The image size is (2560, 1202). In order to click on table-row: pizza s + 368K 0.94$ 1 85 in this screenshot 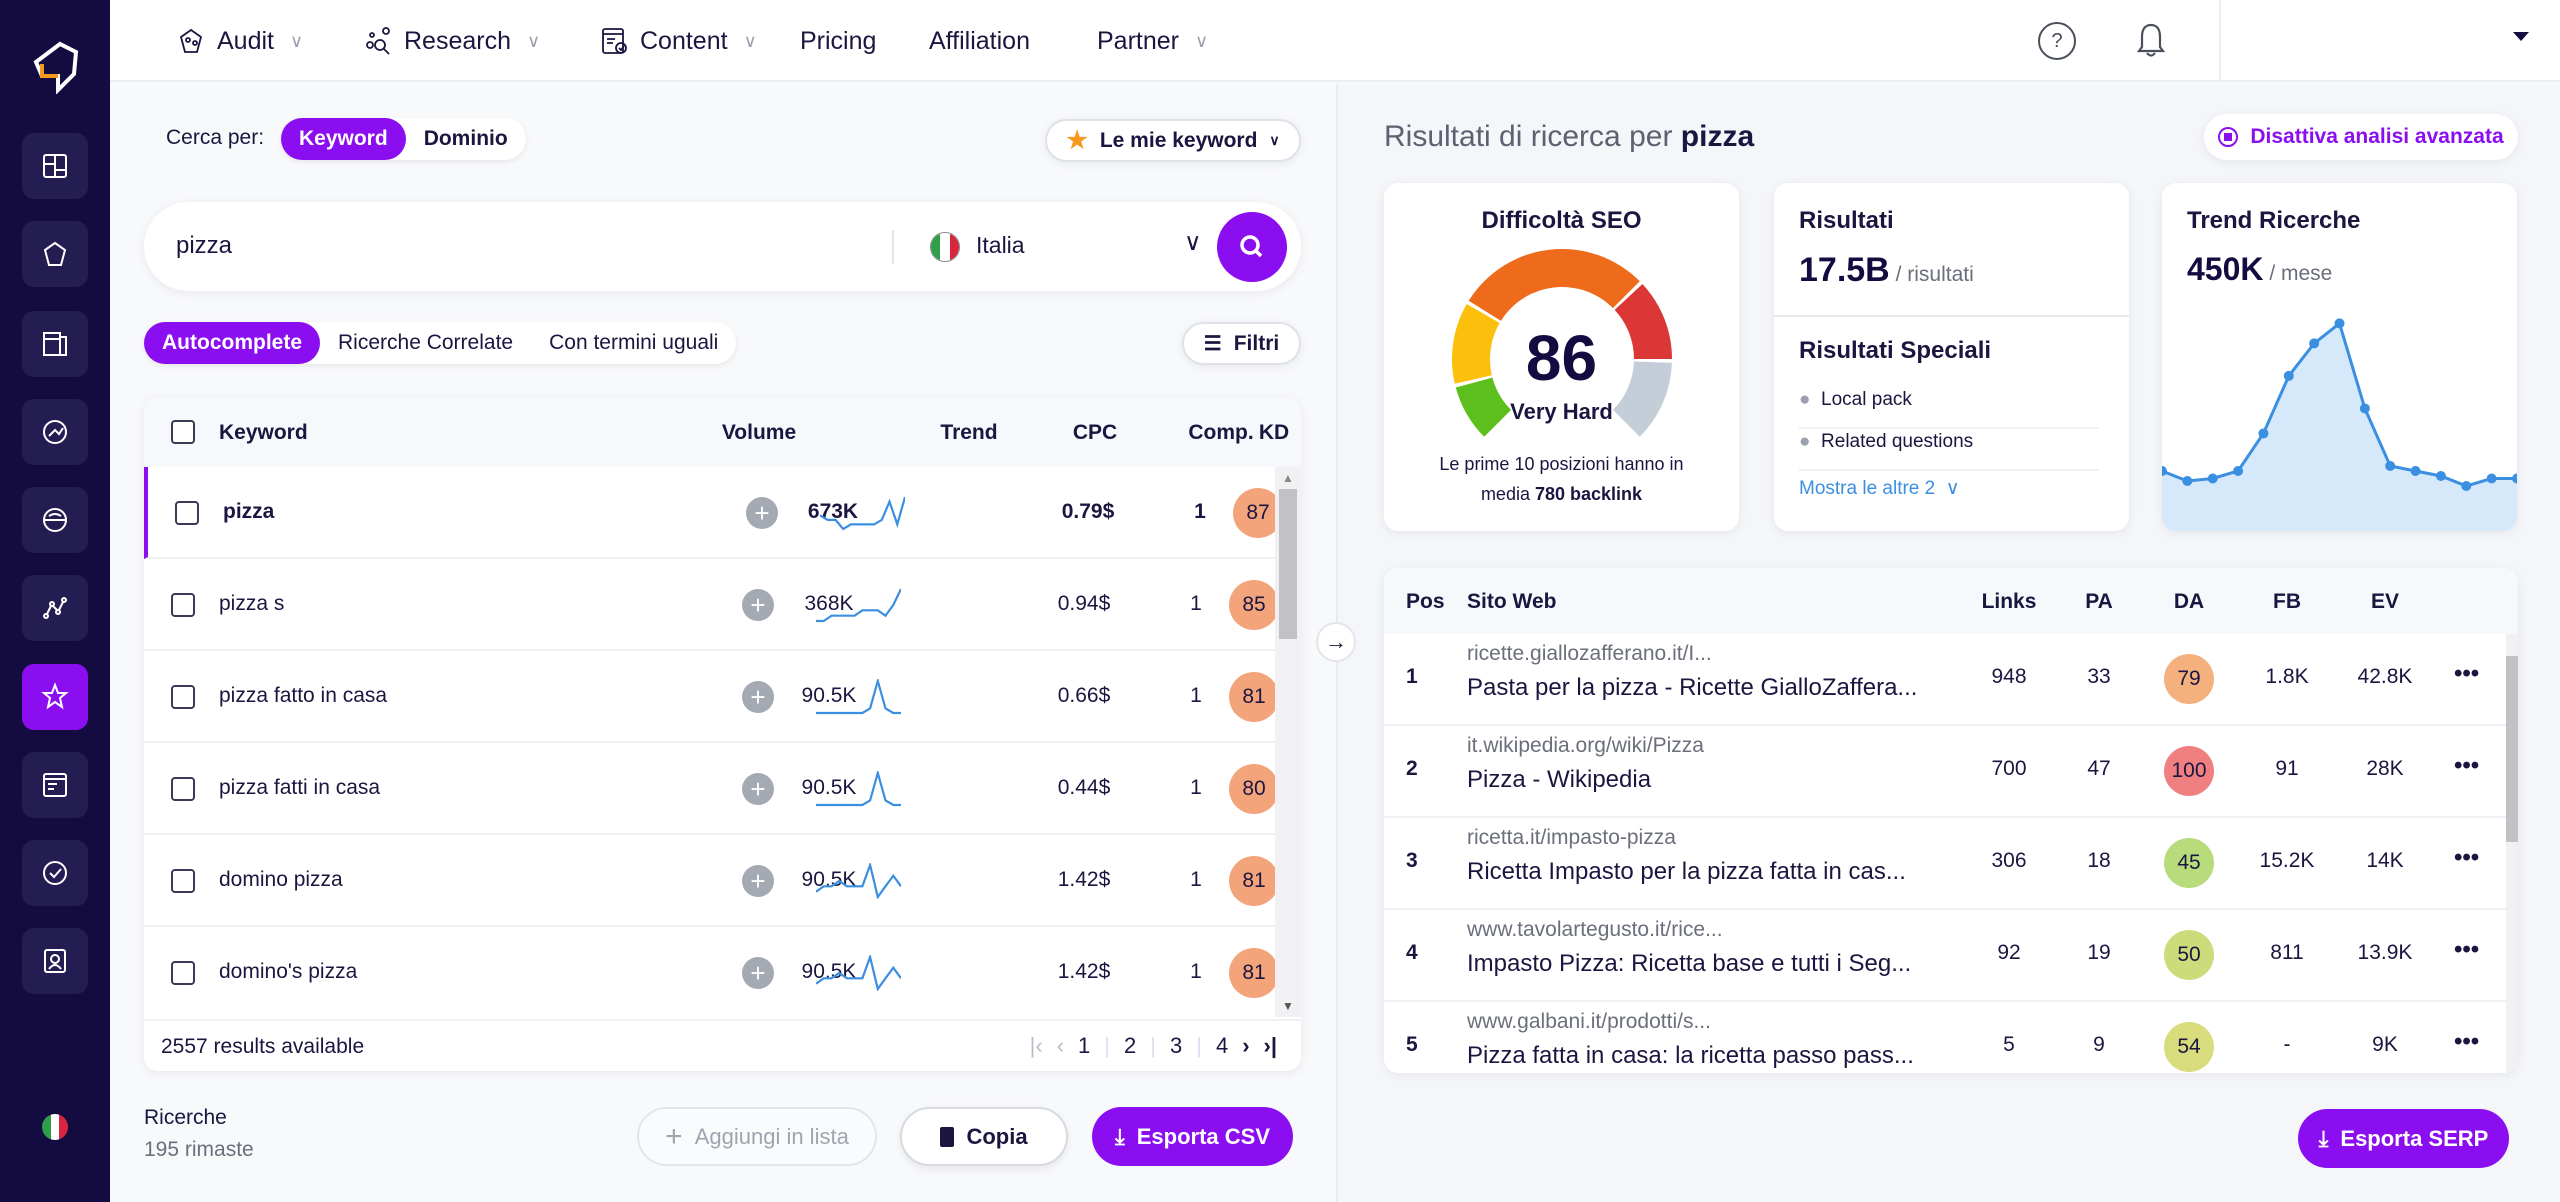, I will do `click(709, 605)`.